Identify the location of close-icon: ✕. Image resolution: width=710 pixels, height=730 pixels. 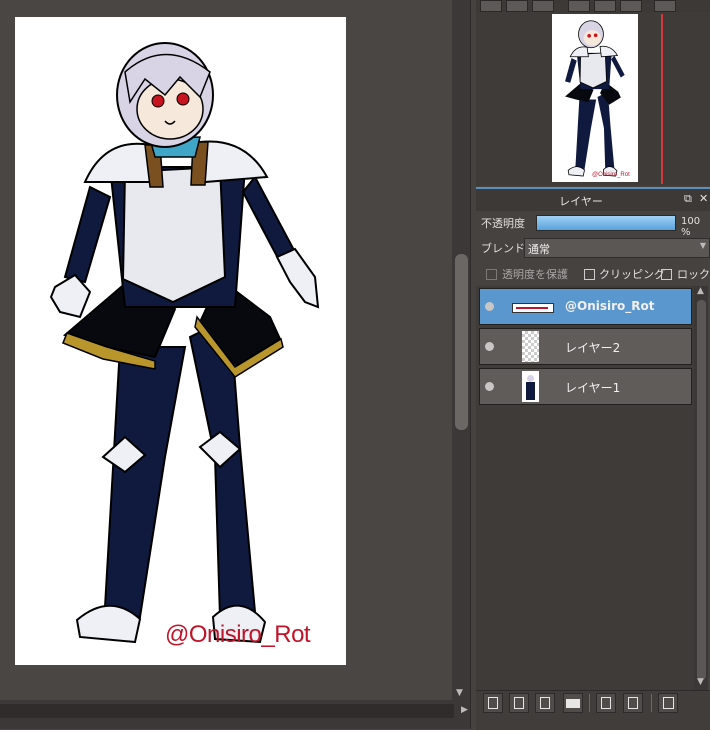
(703, 198).